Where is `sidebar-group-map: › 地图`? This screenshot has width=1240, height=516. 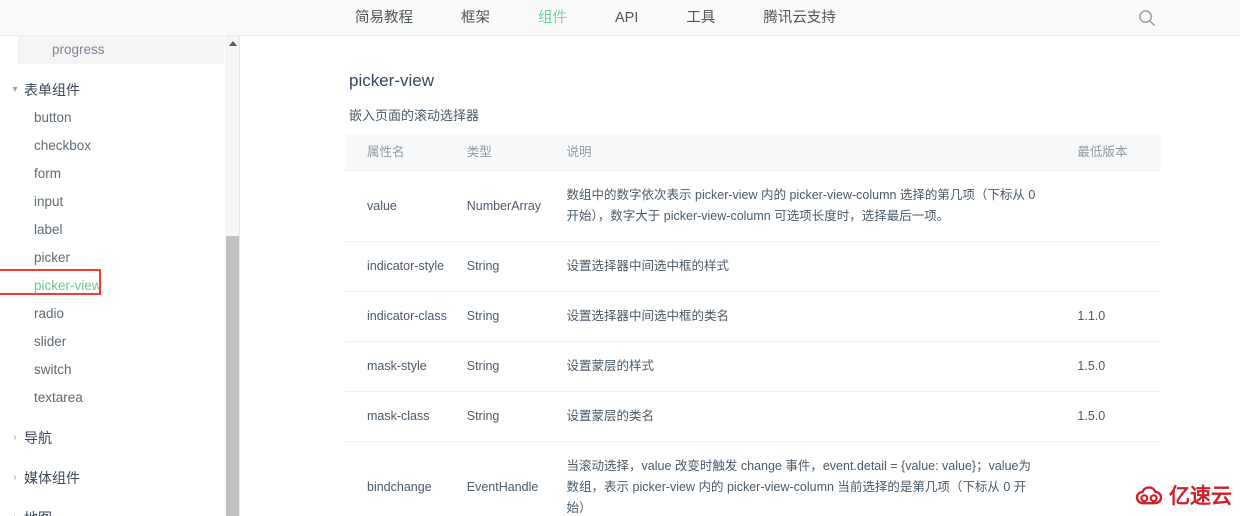
sidebar-group-map: › 地图 is located at coordinates (112, 510).